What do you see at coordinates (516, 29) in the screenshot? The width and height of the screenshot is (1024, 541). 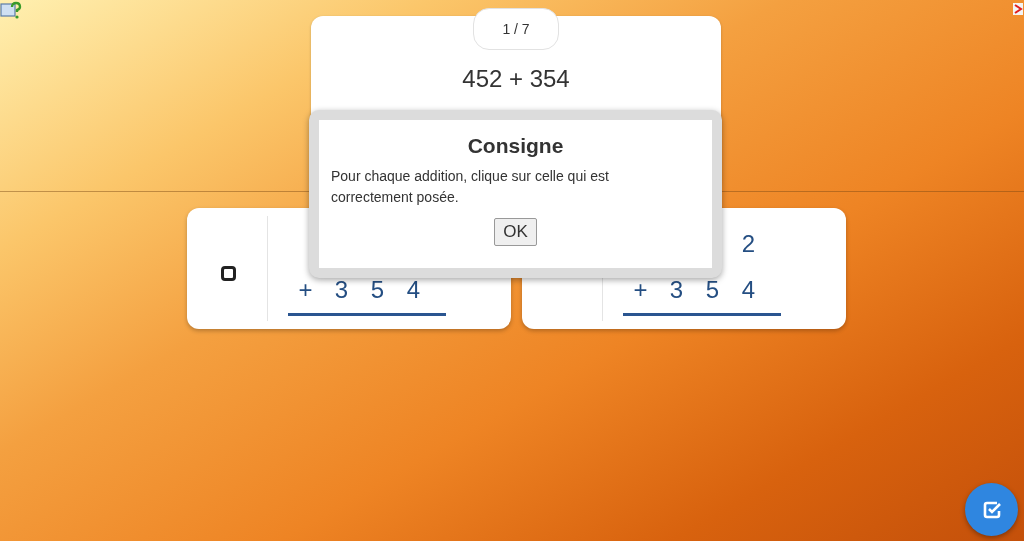 I see `question-counter: 1 / 7` at bounding box center [516, 29].